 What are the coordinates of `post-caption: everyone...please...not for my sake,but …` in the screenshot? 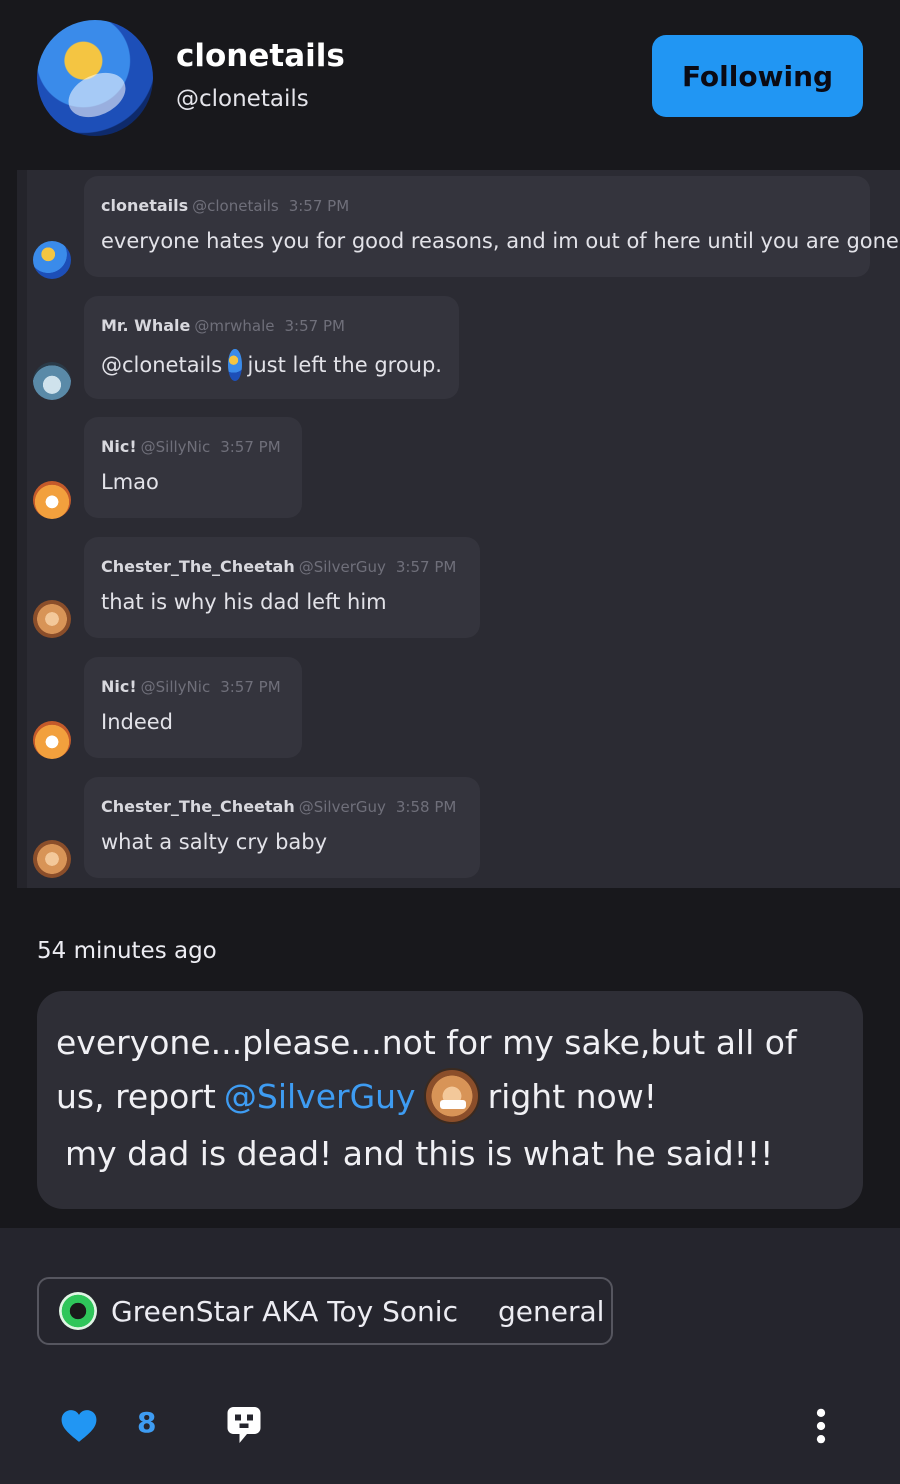 It's located at (450, 1100).